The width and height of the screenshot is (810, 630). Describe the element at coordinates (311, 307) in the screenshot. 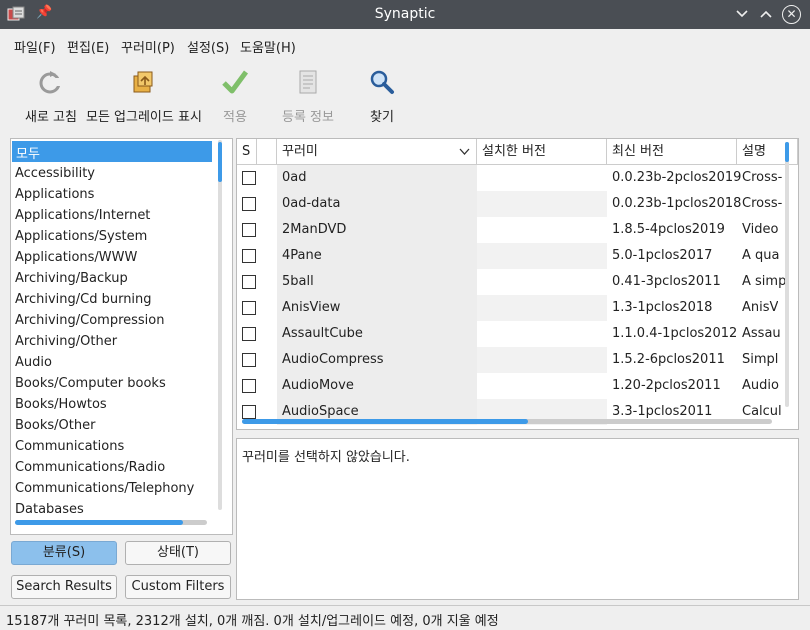

I see `package-name: AnisView` at that location.